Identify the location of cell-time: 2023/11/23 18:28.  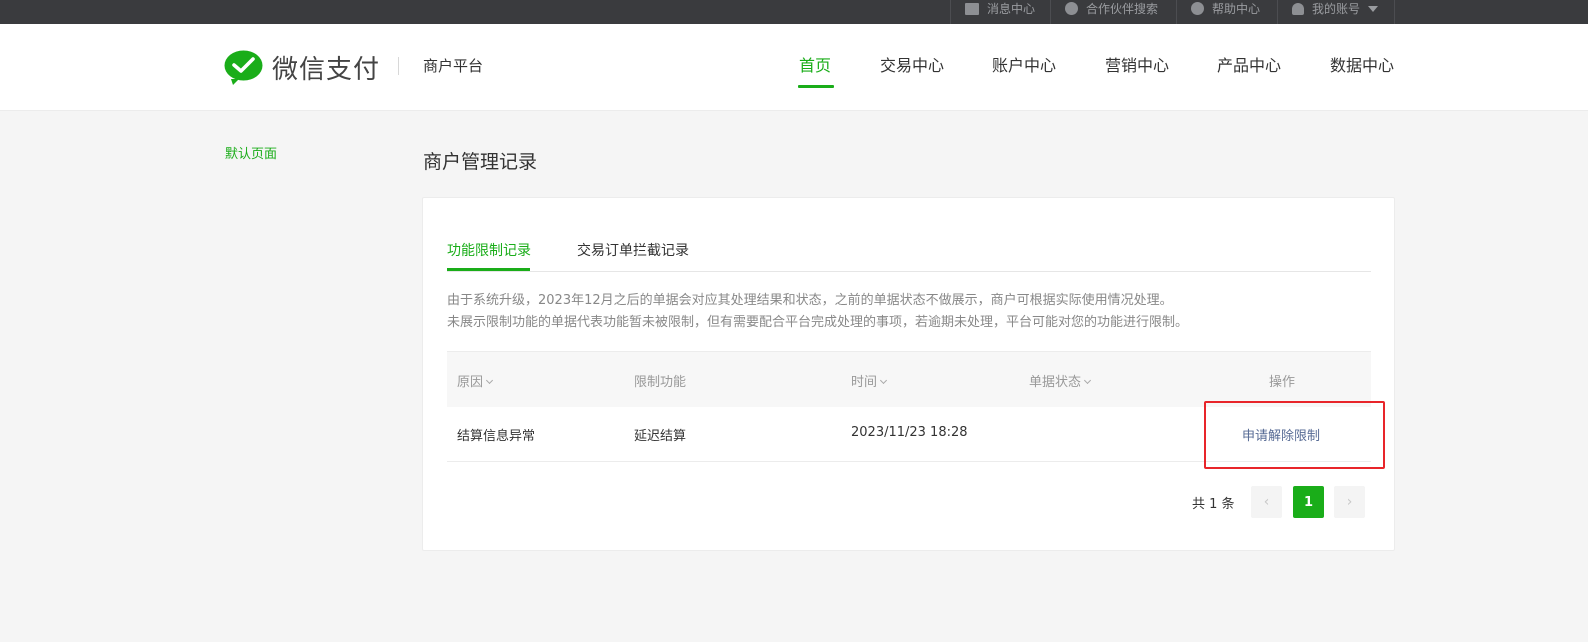
(909, 432).